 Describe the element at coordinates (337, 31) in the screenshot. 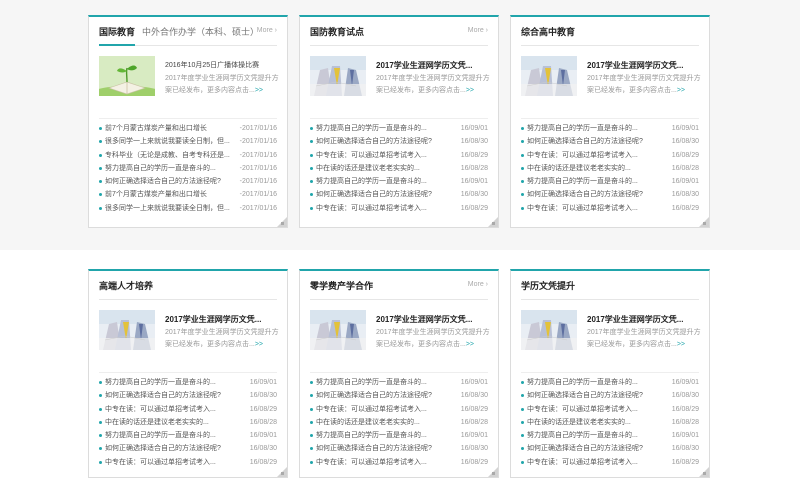

I see `card-title: 国防教育试点` at that location.